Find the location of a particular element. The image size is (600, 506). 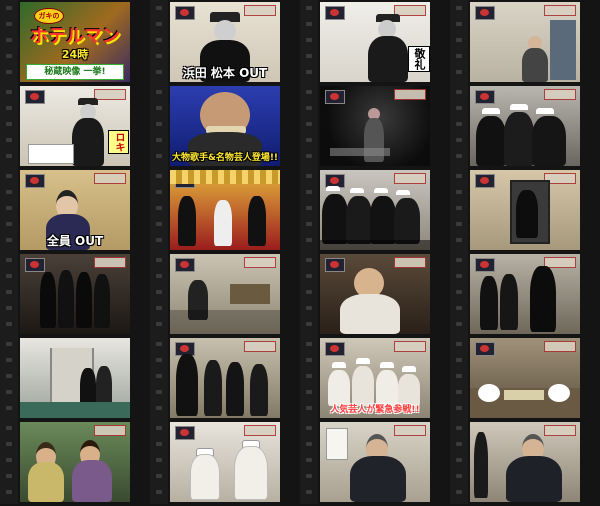

frame-image: 敬礼 is located at coordinates (375, 42).